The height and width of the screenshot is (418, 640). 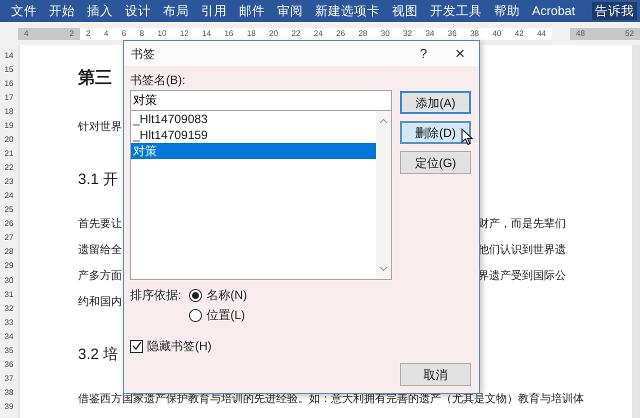 What do you see at coordinates (95, 77) in the screenshot?
I see `heading-text: 第三` at bounding box center [95, 77].